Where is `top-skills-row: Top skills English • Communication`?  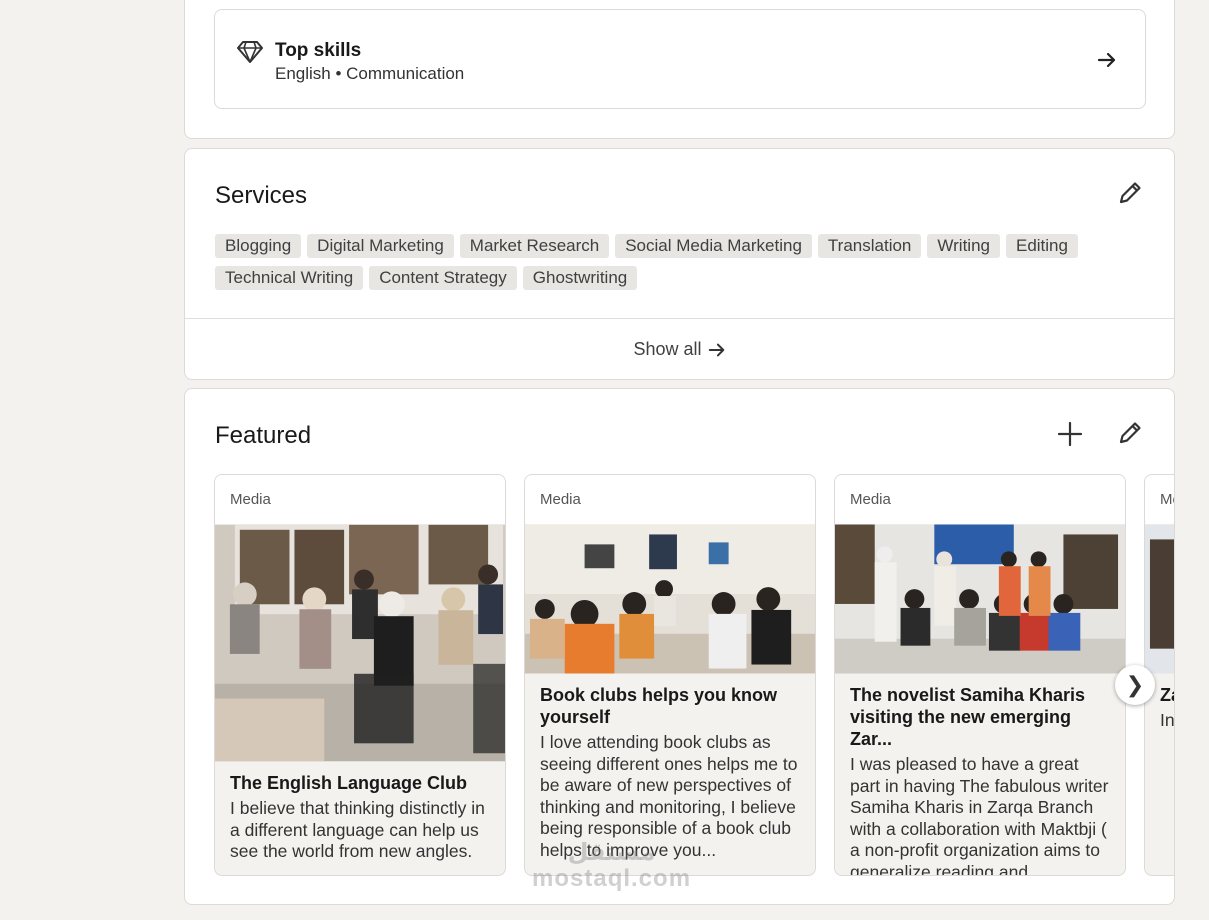
top-skills-row: Top skills English • Communication is located at coordinates (680, 59).